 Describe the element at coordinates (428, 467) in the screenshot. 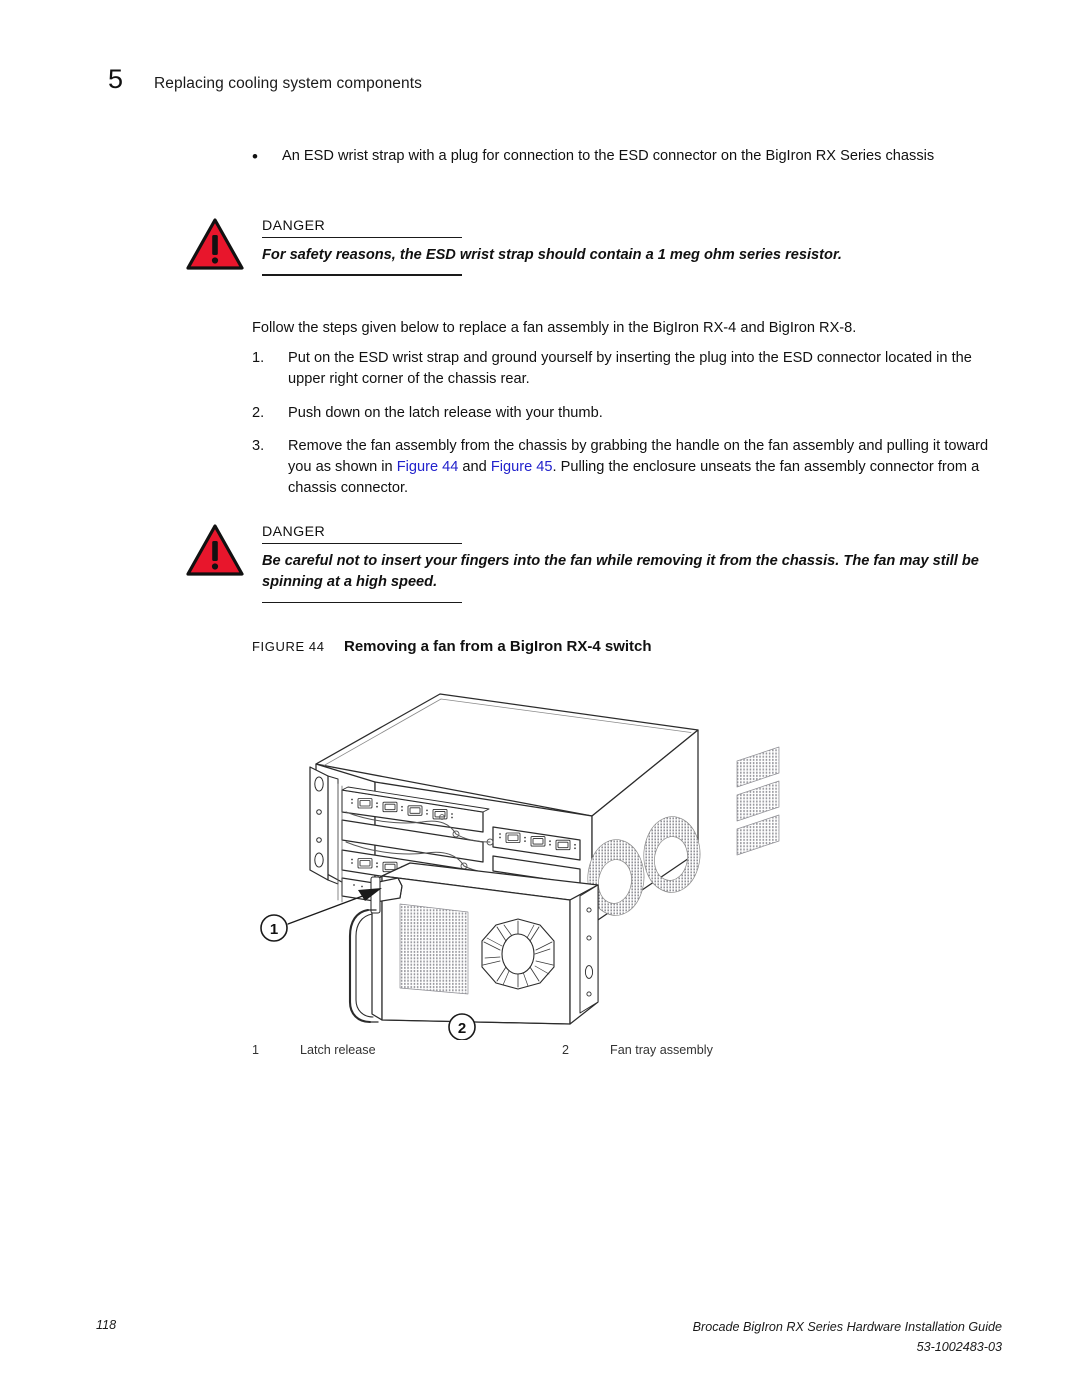

I see `figure-44-crossref: Figure 44` at that location.